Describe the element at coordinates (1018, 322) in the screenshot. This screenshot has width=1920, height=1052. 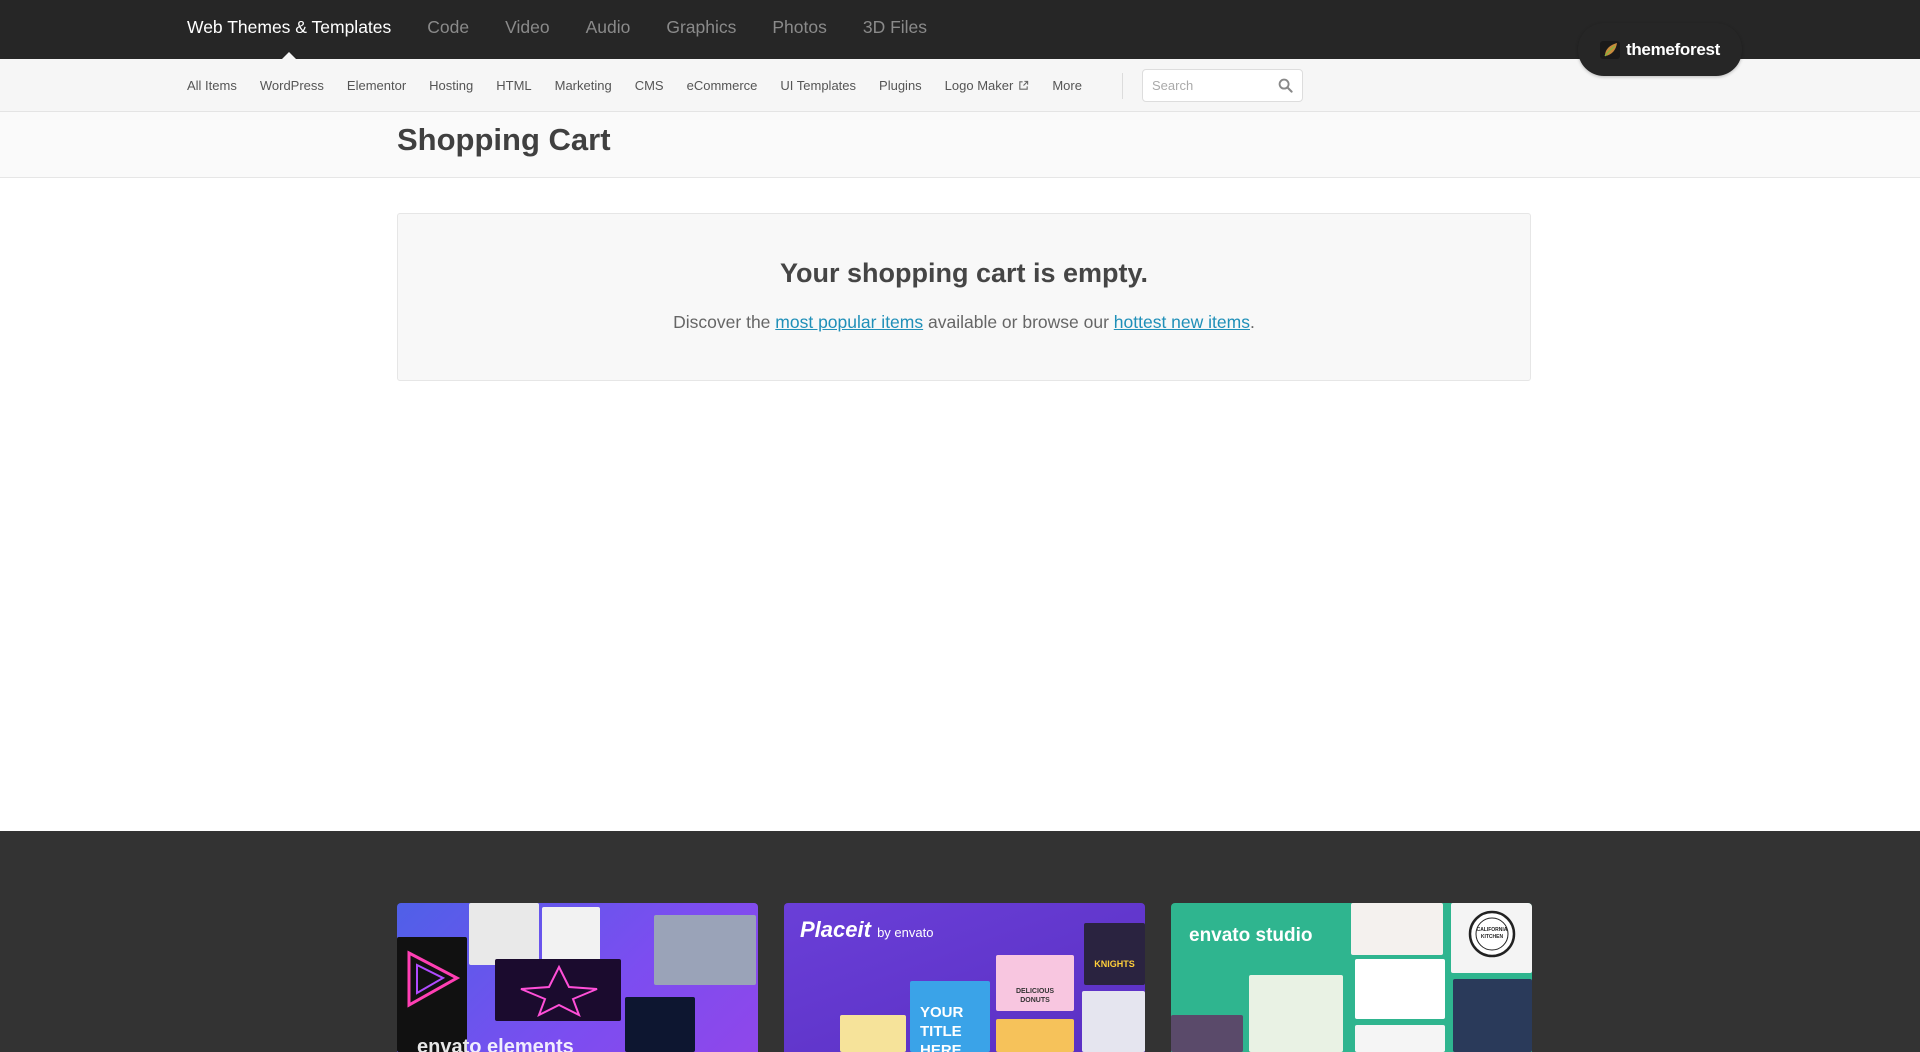
I see `empty-cart-text-middle: available or browse our` at that location.